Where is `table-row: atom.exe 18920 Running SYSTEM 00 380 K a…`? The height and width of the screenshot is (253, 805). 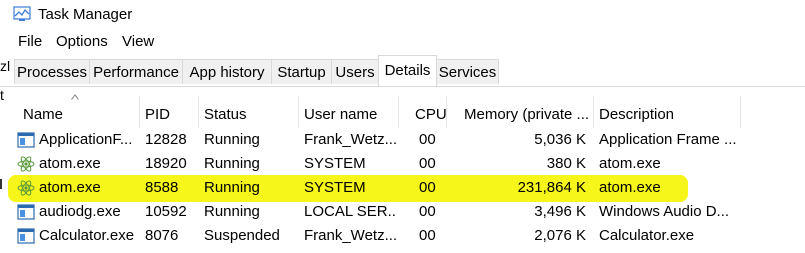 table-row: atom.exe 18920 Running SYSTEM 00 380 K a… is located at coordinates (402, 164).